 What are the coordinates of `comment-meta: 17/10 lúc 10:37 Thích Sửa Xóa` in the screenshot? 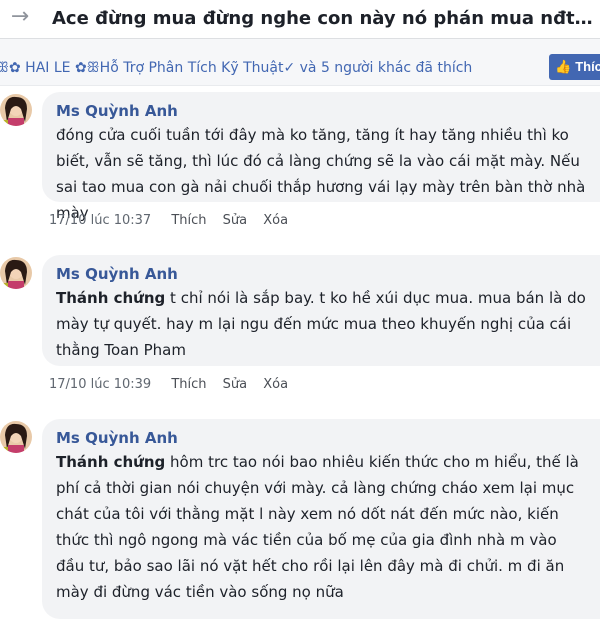 It's located at (176, 220).